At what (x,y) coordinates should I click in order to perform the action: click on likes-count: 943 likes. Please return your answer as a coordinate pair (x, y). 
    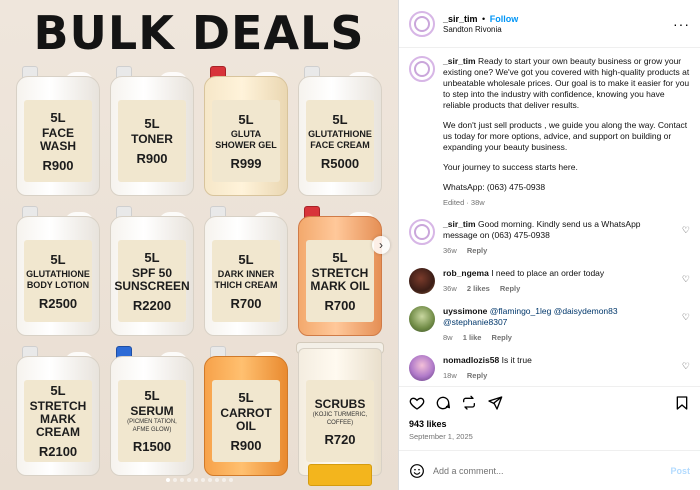
    Looking at the image, I should click on (549, 424).